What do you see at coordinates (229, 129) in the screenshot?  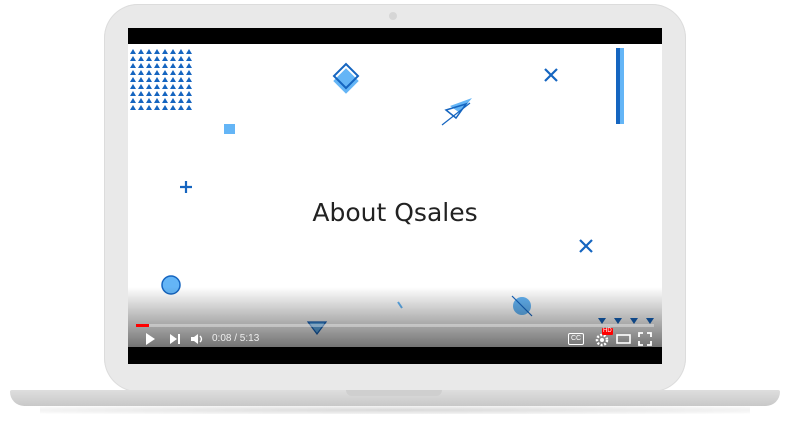 I see `small-square` at bounding box center [229, 129].